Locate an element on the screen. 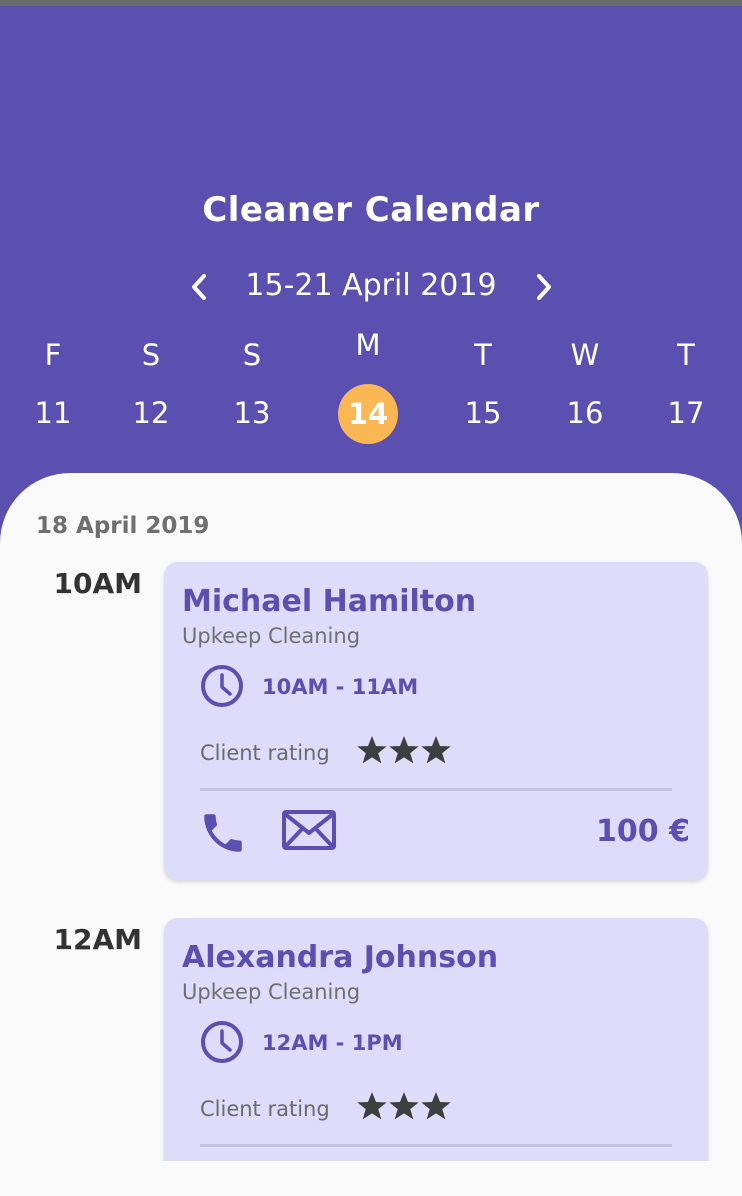 This screenshot has height=1196, width=742. appointment-time-range: 10AM - 11AM is located at coordinates (340, 687).